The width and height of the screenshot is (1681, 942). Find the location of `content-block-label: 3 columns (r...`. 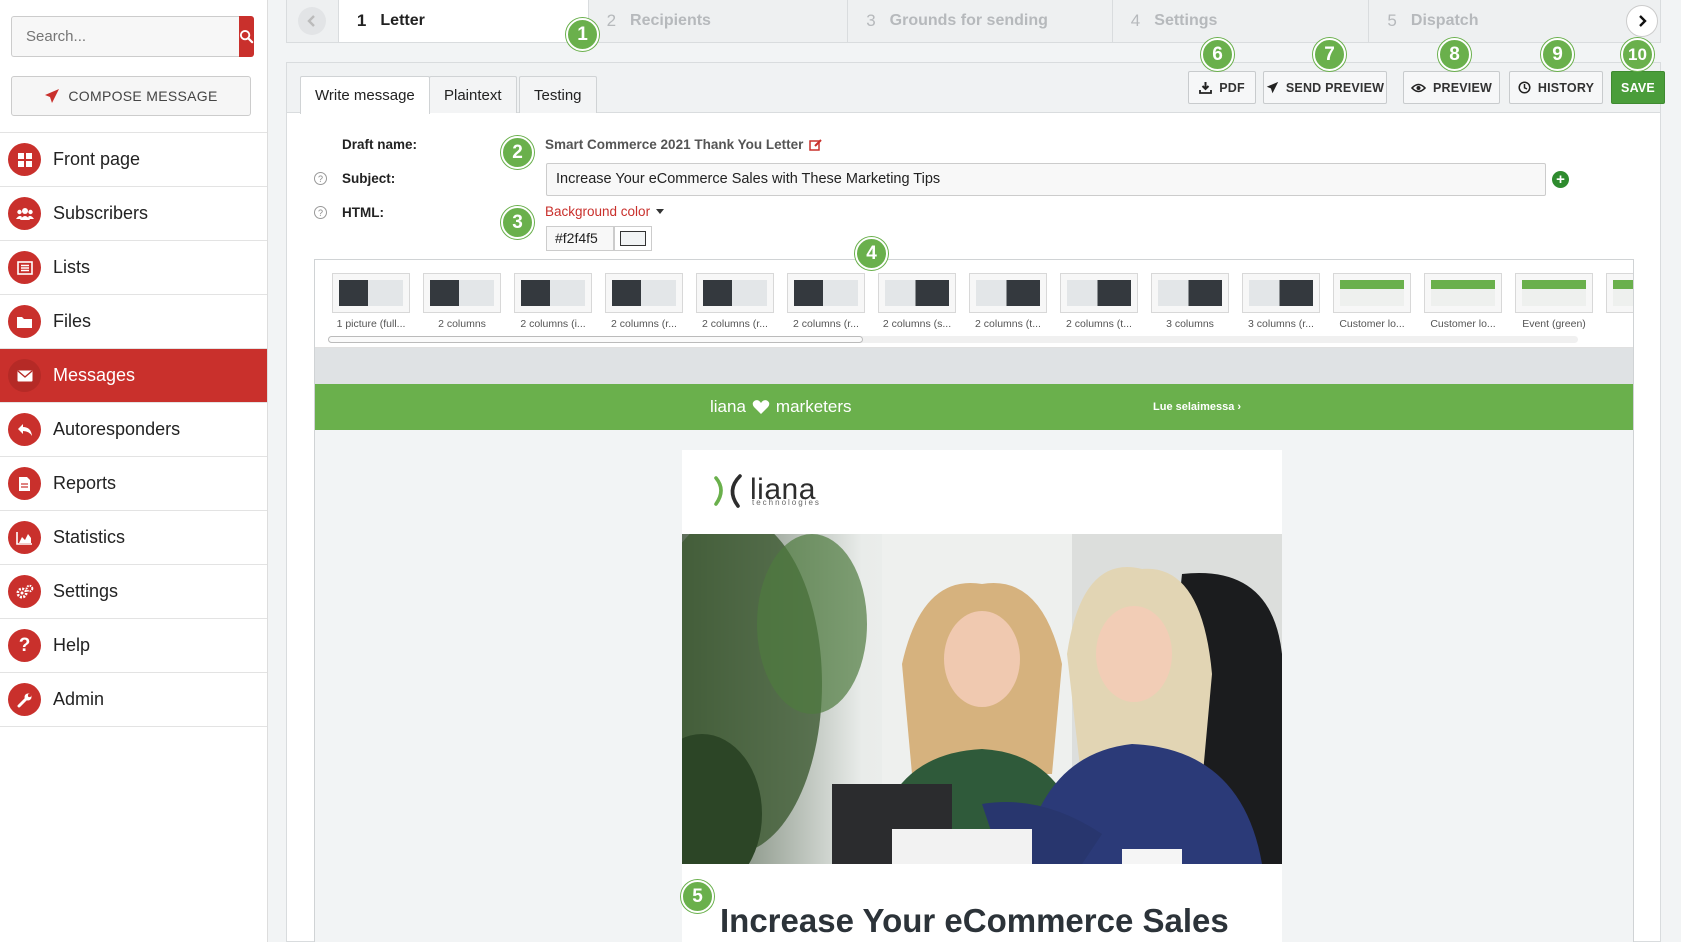

content-block-label: 3 columns (r... is located at coordinates (1281, 324).